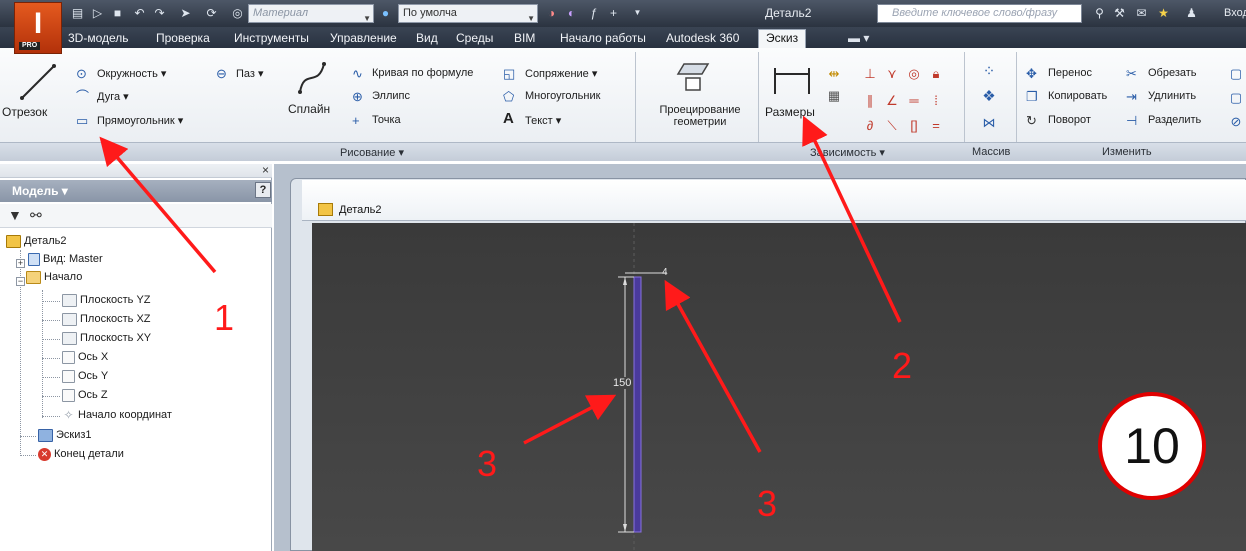 The image size is (1246, 551). What do you see at coordinates (30, 46) in the screenshot?
I see `pro-badge: PRO` at bounding box center [30, 46].